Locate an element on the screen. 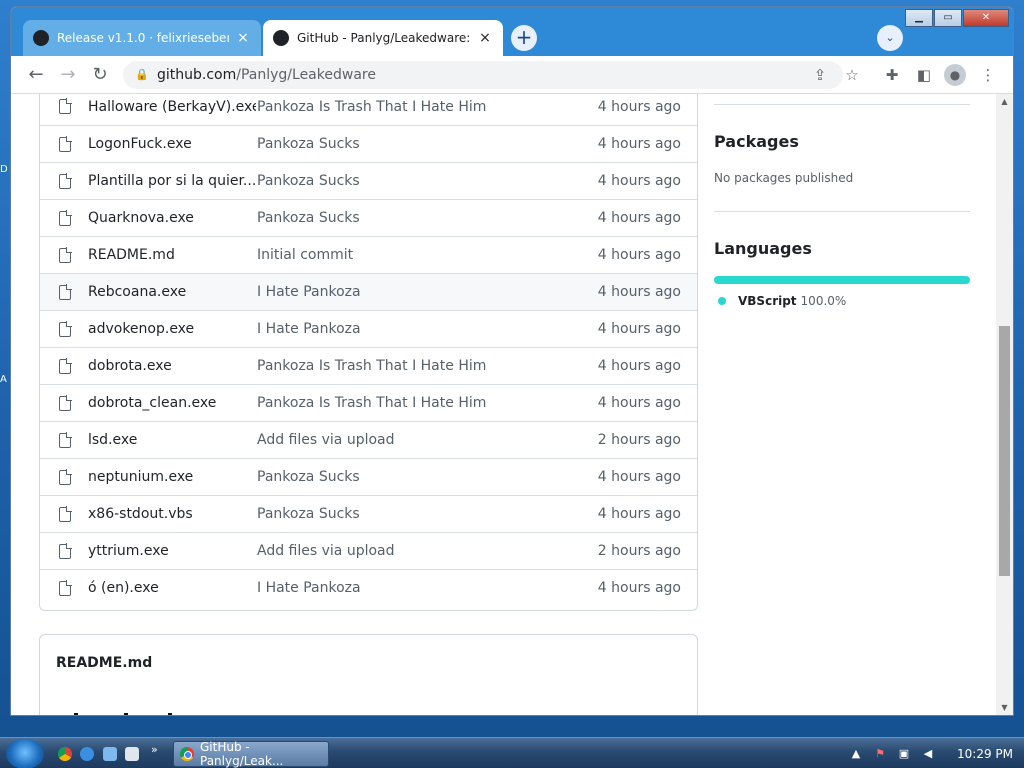 The height and width of the screenshot is (768, 1024). file-row: x86-stdout.vbs Pankoza Sucks 4 hours ago is located at coordinates (368, 513).